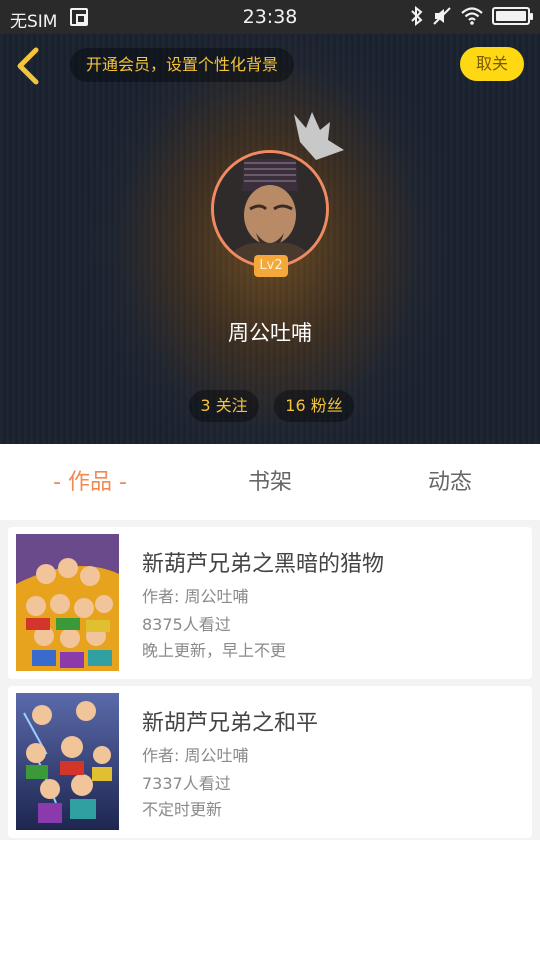 This screenshot has width=540, height=960. I want to click on tab-bookshelf: 书架, so click(270, 482).